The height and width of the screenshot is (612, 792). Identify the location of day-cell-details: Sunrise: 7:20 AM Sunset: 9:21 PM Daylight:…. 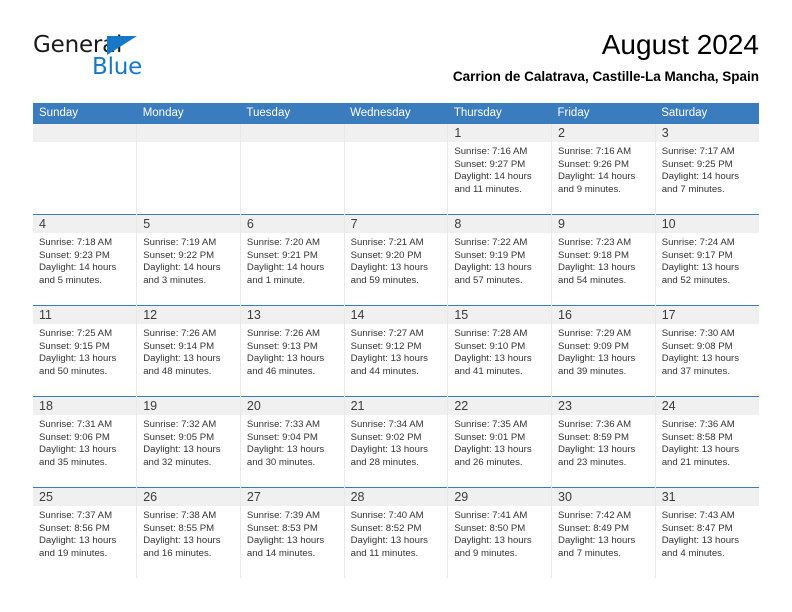
(292, 260).